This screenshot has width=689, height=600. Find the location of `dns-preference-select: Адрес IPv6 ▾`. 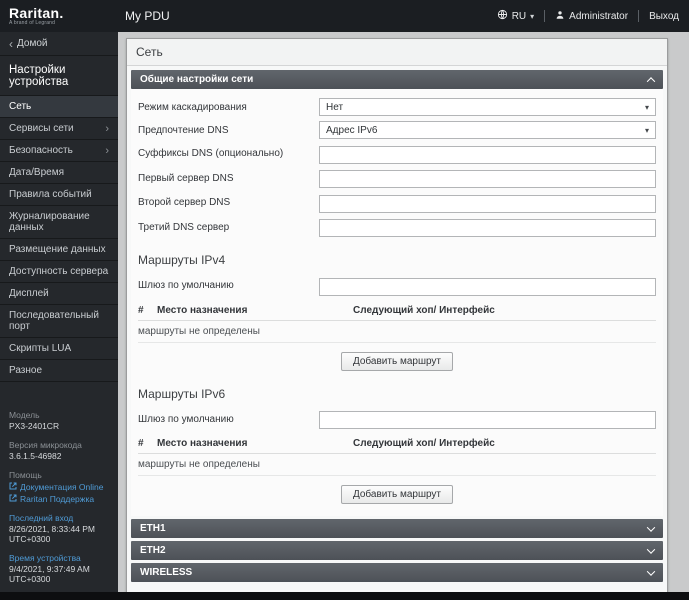

dns-preference-select: Адрес IPv6 ▾ is located at coordinates (487, 130).